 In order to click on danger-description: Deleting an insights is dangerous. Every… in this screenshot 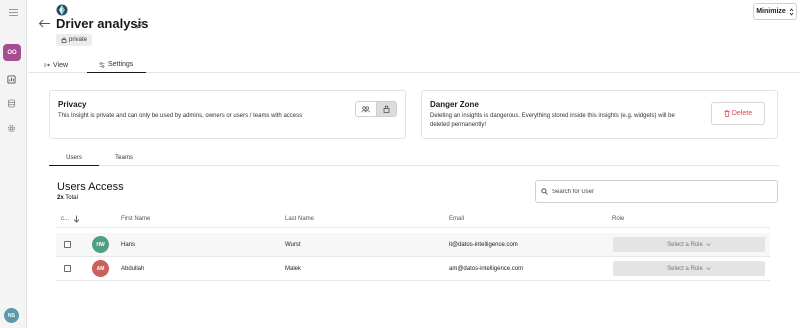, I will do `click(552, 121)`.